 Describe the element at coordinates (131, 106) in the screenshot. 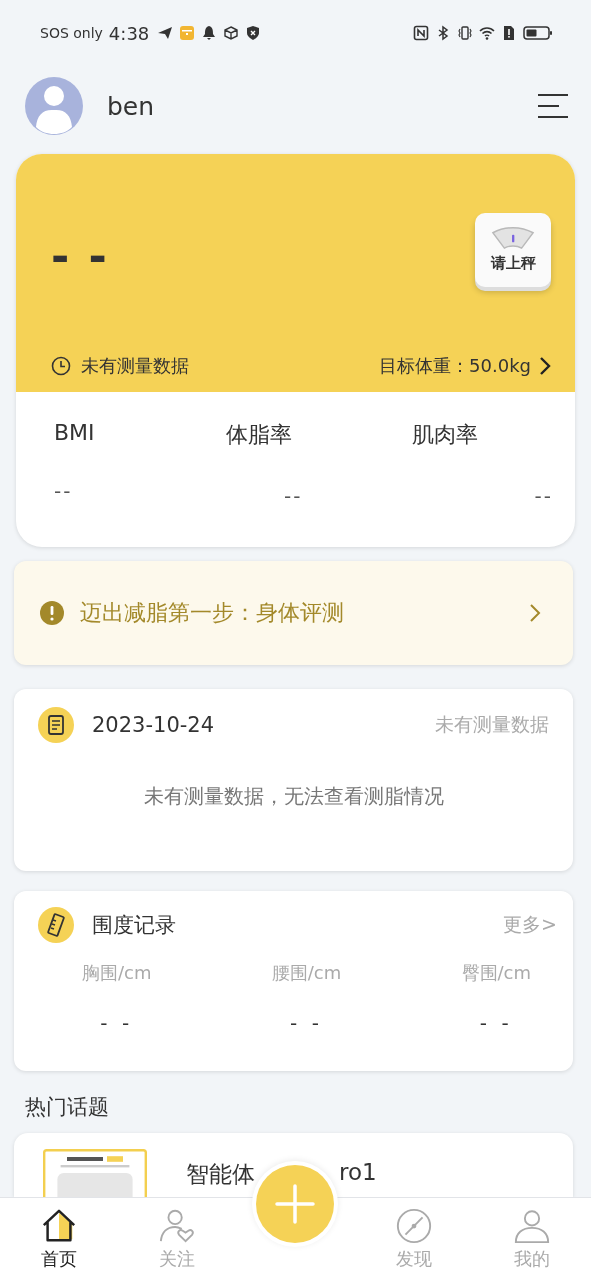

I see `user-name: ben` at that location.